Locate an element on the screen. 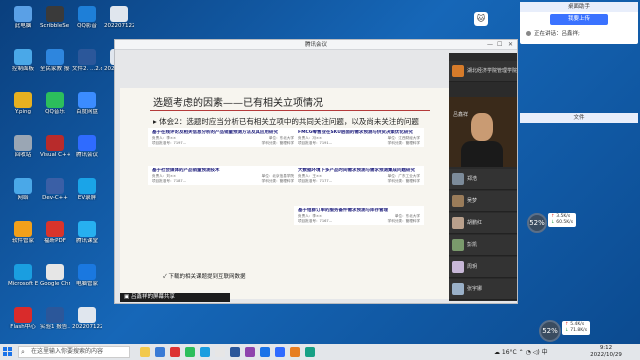 This screenshot has width=640, height=360. clock: 9:12 2022/10/29 is located at coordinates (606, 352).